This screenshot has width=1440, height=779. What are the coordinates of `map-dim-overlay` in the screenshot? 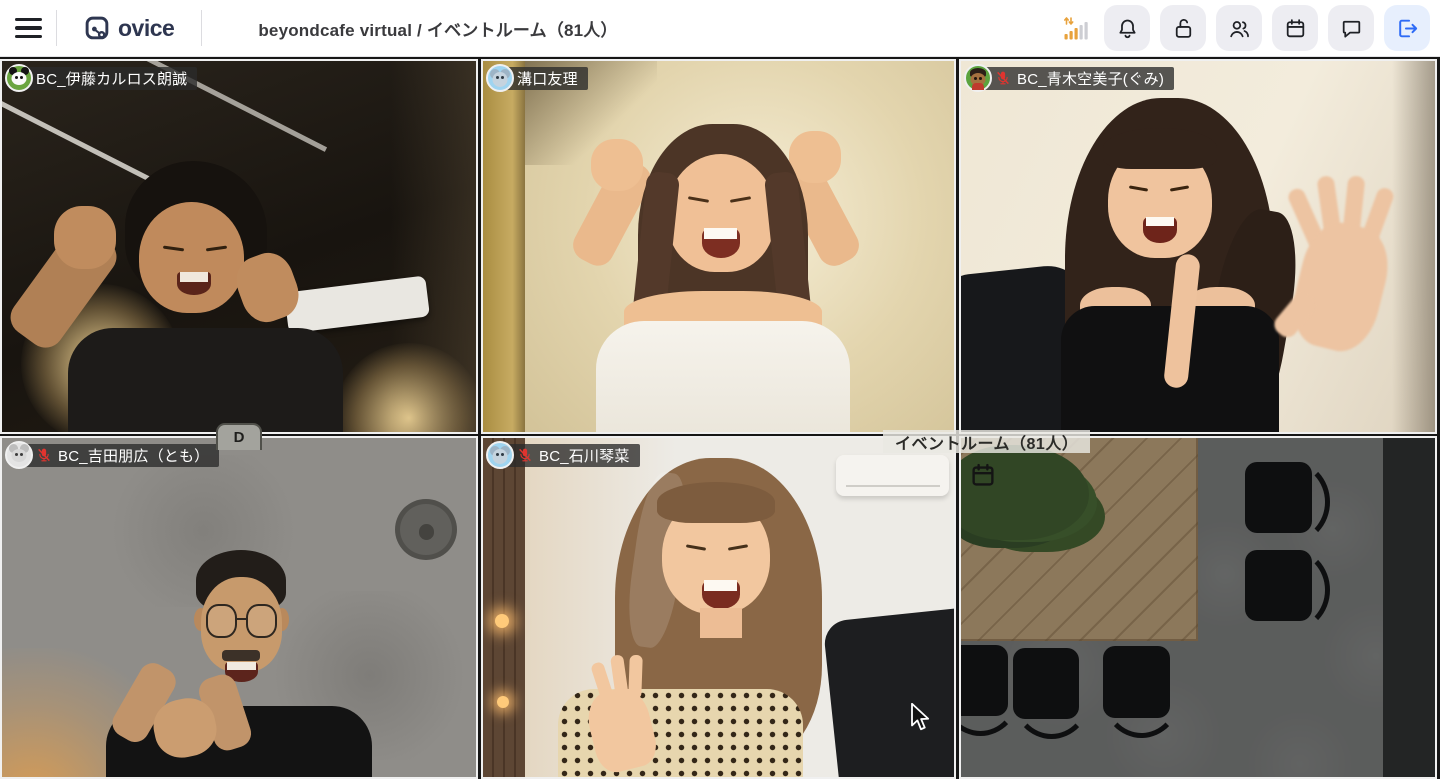 It's located at (1198, 607).